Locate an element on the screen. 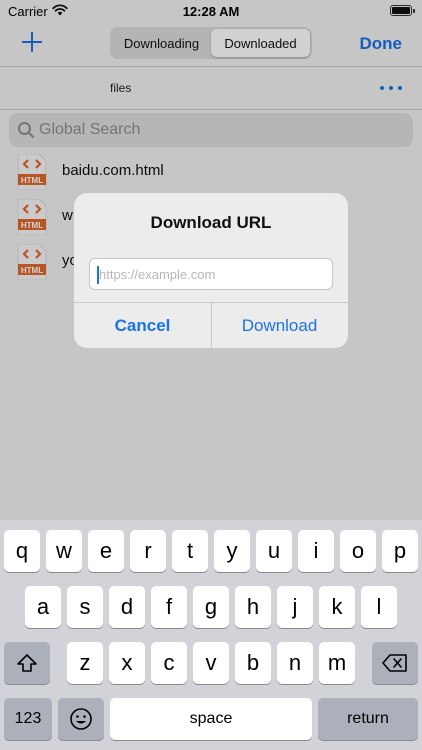  key-n: n is located at coordinates (295, 663).